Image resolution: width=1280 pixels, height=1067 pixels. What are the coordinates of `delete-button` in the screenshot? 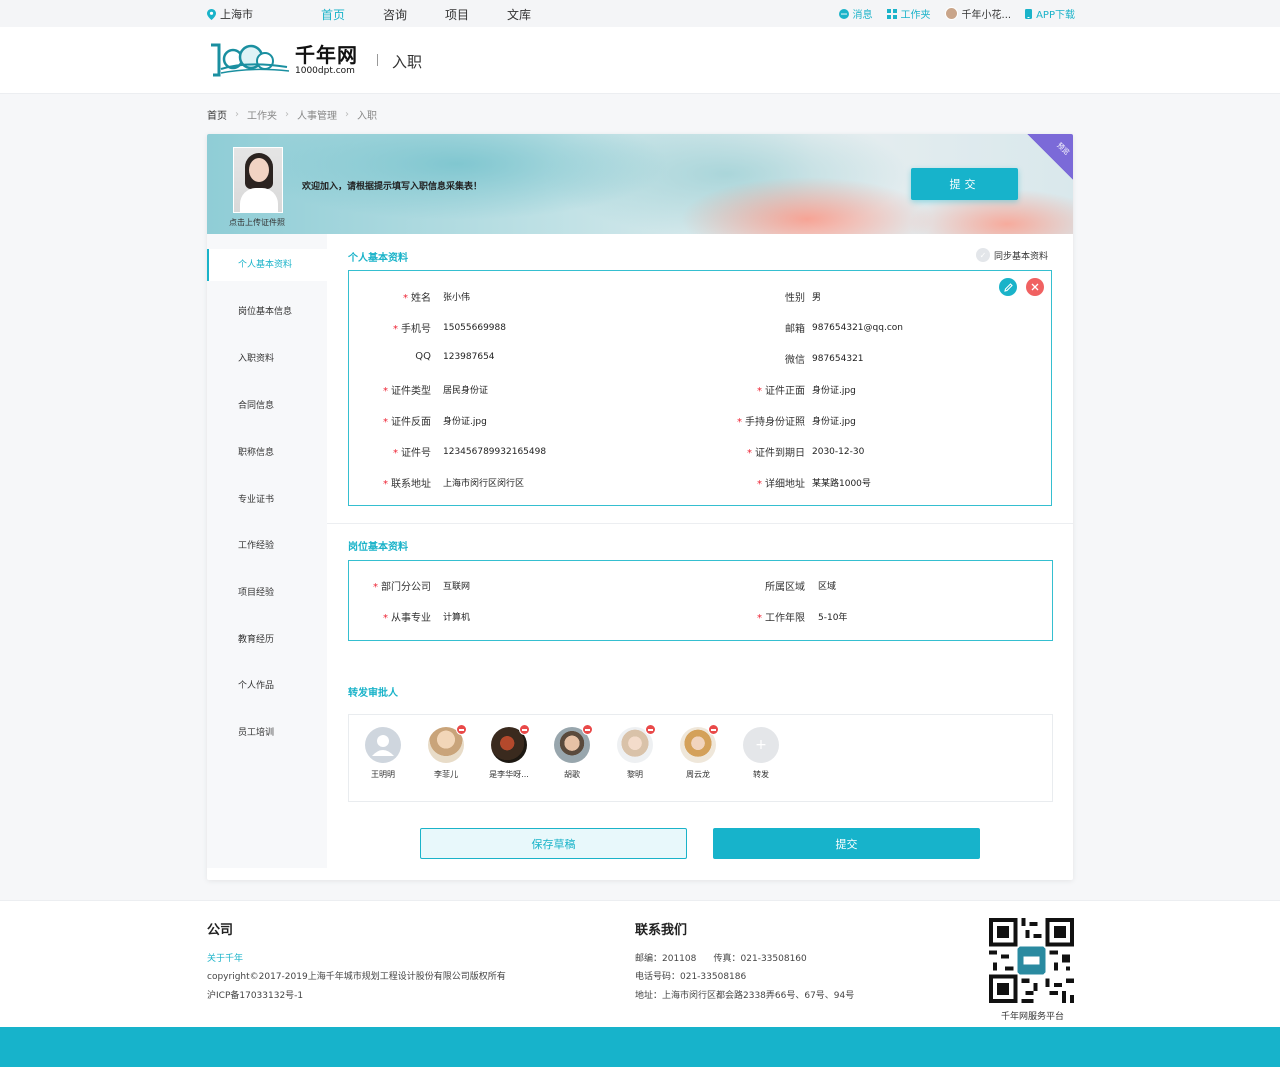 It's located at (1035, 287).